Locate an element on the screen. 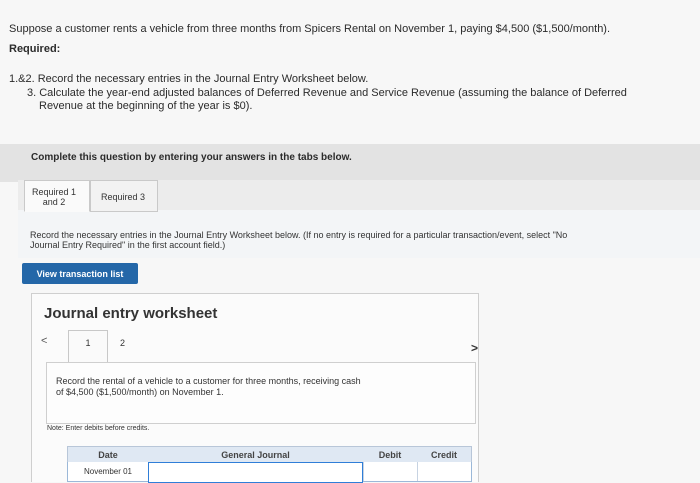 The image size is (700, 483). header-debit: Debit is located at coordinates (390, 455).